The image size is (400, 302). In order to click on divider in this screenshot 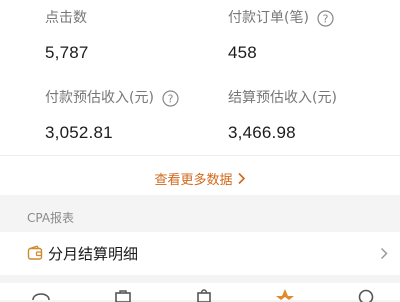, I will do `click(200, 155)`.